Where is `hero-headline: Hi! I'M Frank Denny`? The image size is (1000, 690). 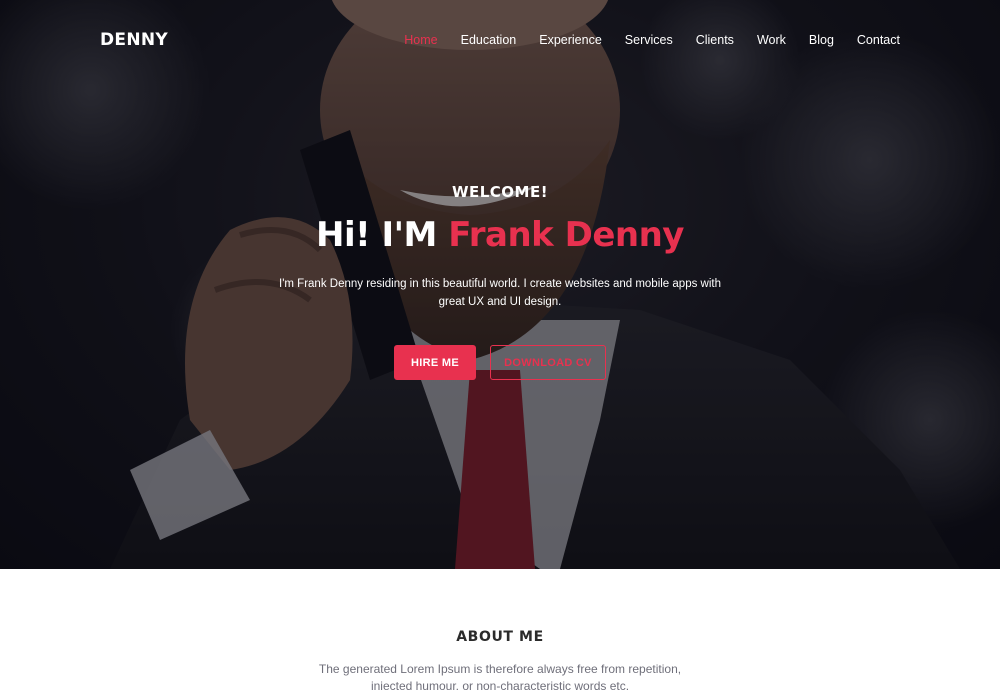
hero-headline: Hi! I'M Frank Denny is located at coordinates (500, 235).